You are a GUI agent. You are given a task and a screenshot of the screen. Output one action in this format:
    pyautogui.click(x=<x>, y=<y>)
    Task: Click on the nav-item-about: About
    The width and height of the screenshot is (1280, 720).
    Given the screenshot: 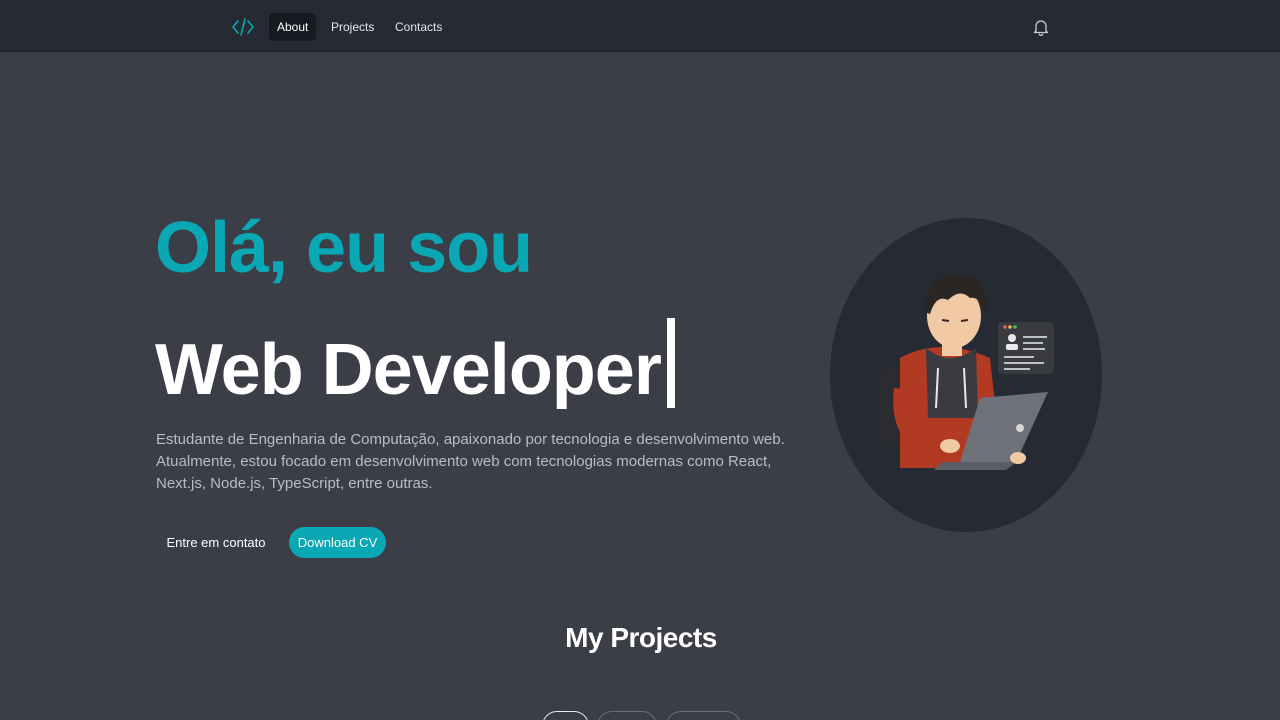 What is the action you would take?
    pyautogui.click(x=293, y=27)
    